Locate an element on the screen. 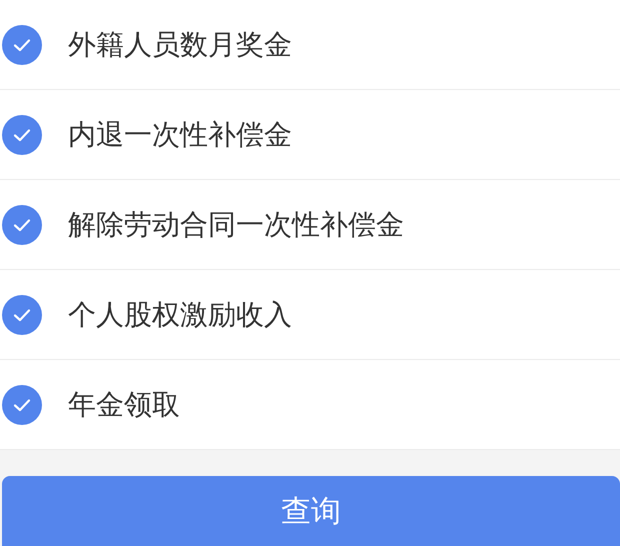  option-label: 内退一次性补偿金 is located at coordinates (180, 134).